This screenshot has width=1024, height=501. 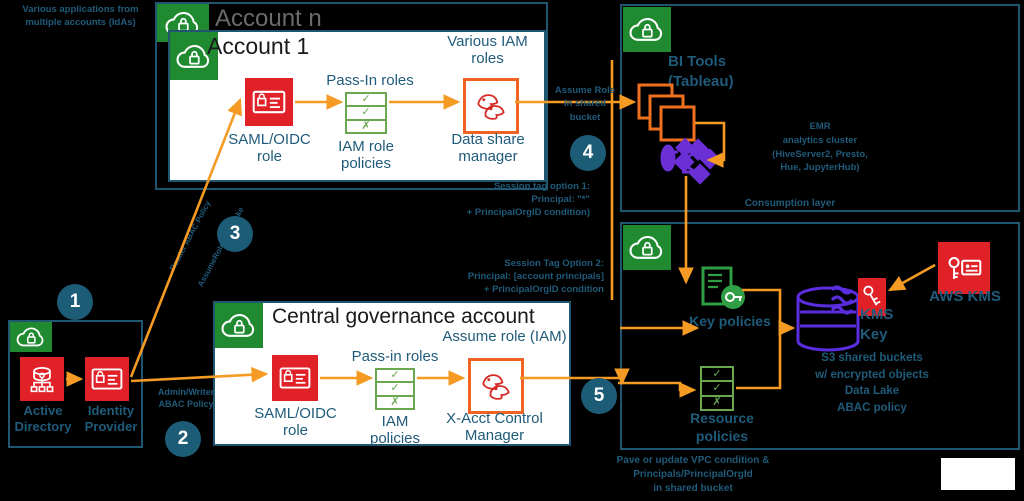 What do you see at coordinates (395, 356) in the screenshot?
I see `pass-in-roles-label-governance: Pass-in roles` at bounding box center [395, 356].